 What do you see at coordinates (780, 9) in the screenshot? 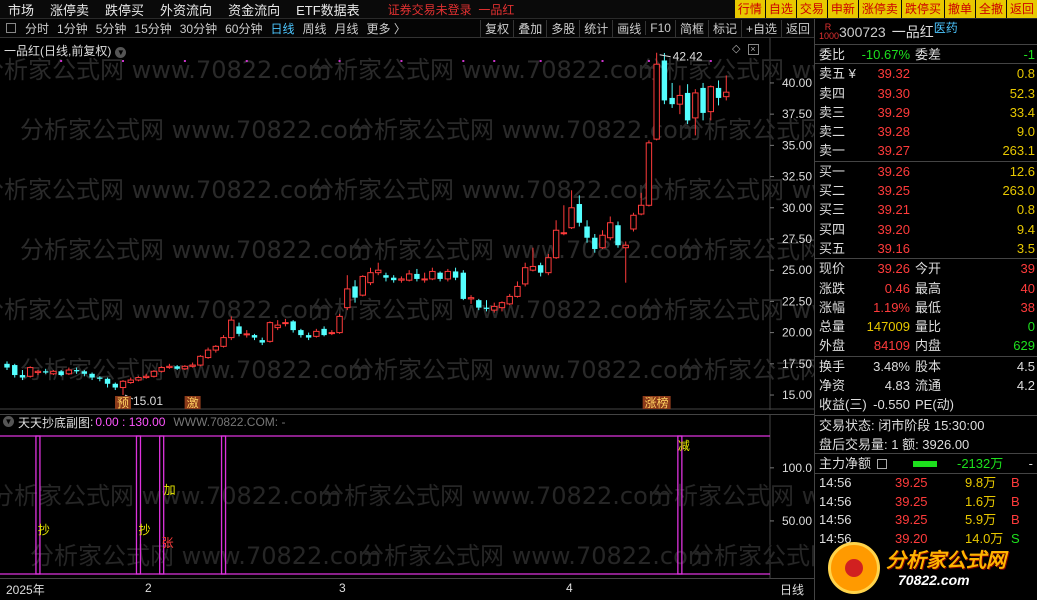
I see `quick-button-1: 自选` at bounding box center [780, 9].